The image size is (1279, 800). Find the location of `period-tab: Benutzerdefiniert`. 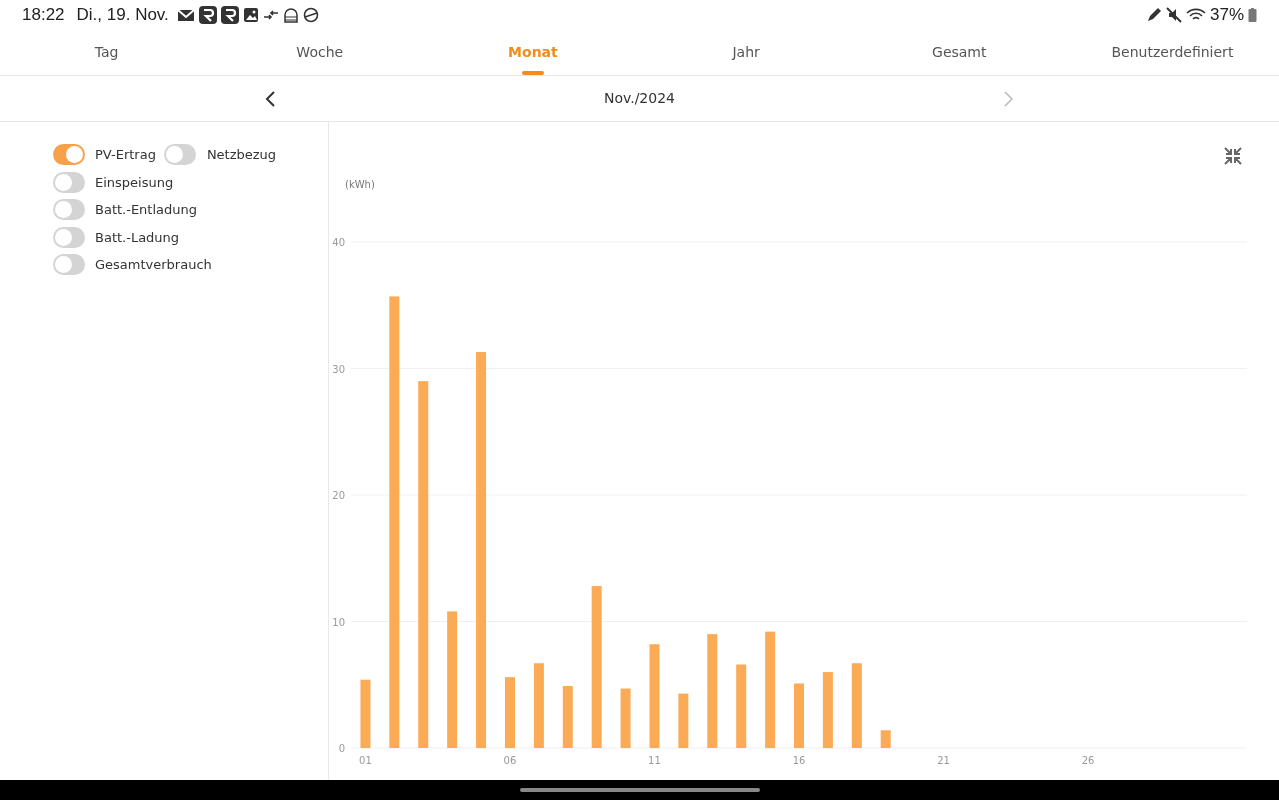

period-tab: Benutzerdefiniert is located at coordinates (1172, 52).